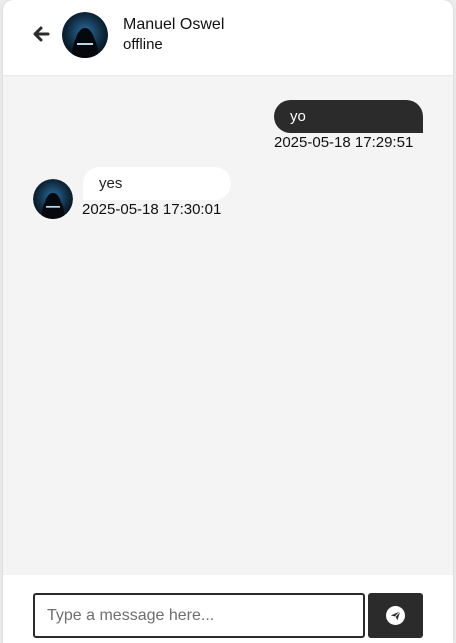 The height and width of the screenshot is (643, 456). Describe the element at coordinates (174, 24) in the screenshot. I see `contact-name: Manuel Oswel` at that location.